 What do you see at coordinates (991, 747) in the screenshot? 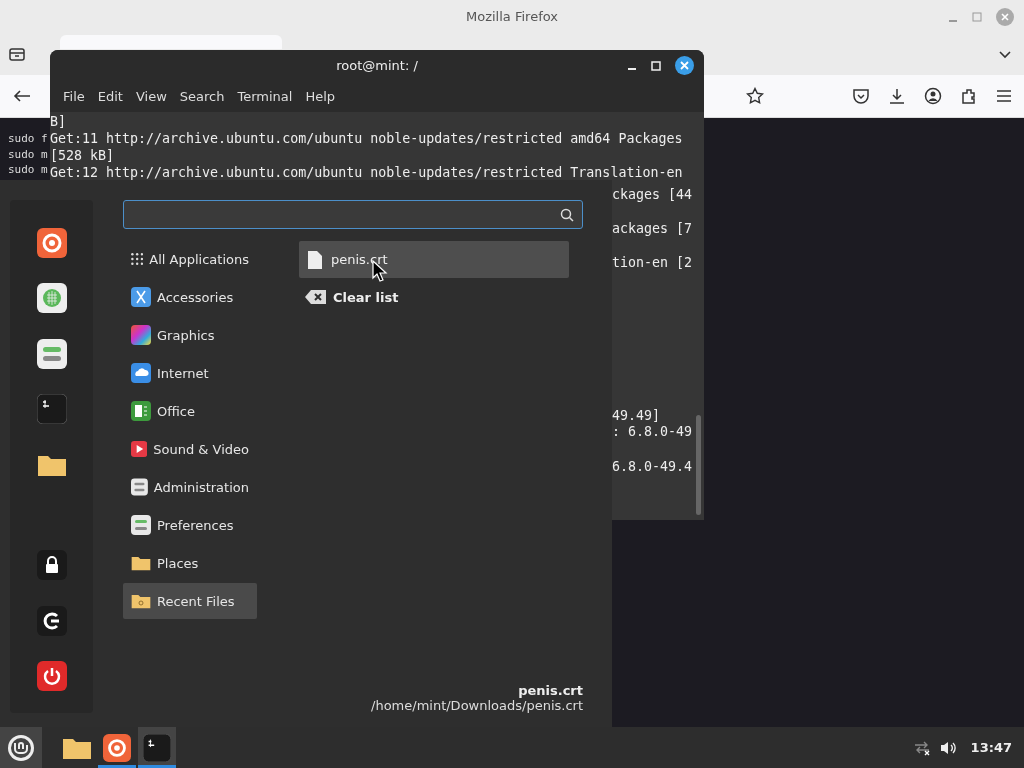
I see `clock: 13:47` at bounding box center [991, 747].